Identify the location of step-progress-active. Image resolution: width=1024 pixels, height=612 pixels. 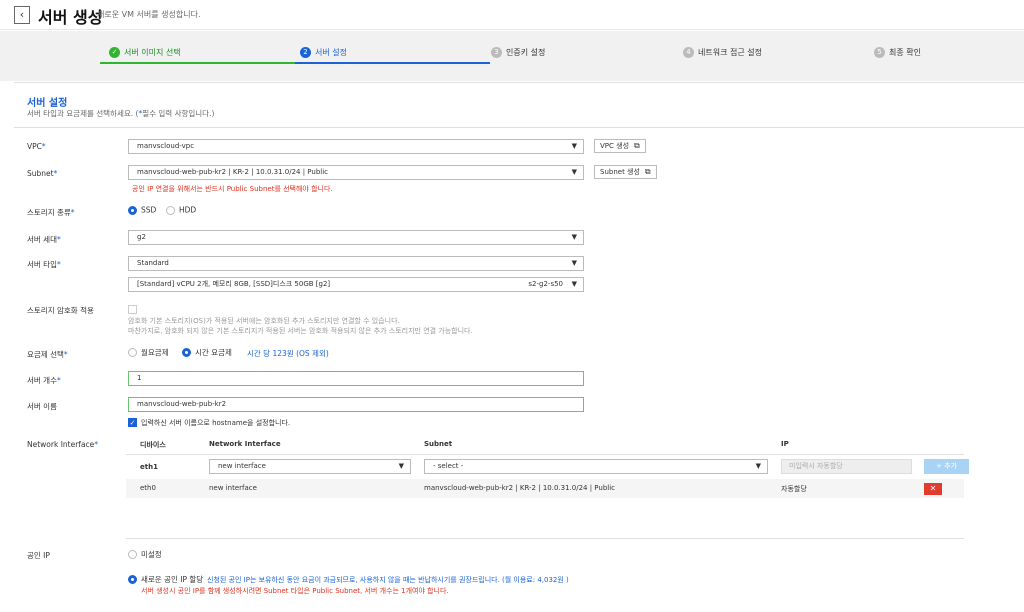
(392, 63).